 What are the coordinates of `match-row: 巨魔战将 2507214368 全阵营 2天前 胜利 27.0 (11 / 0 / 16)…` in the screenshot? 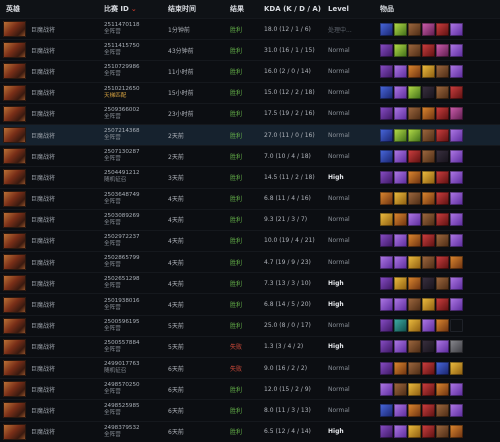 It's located at (250, 134).